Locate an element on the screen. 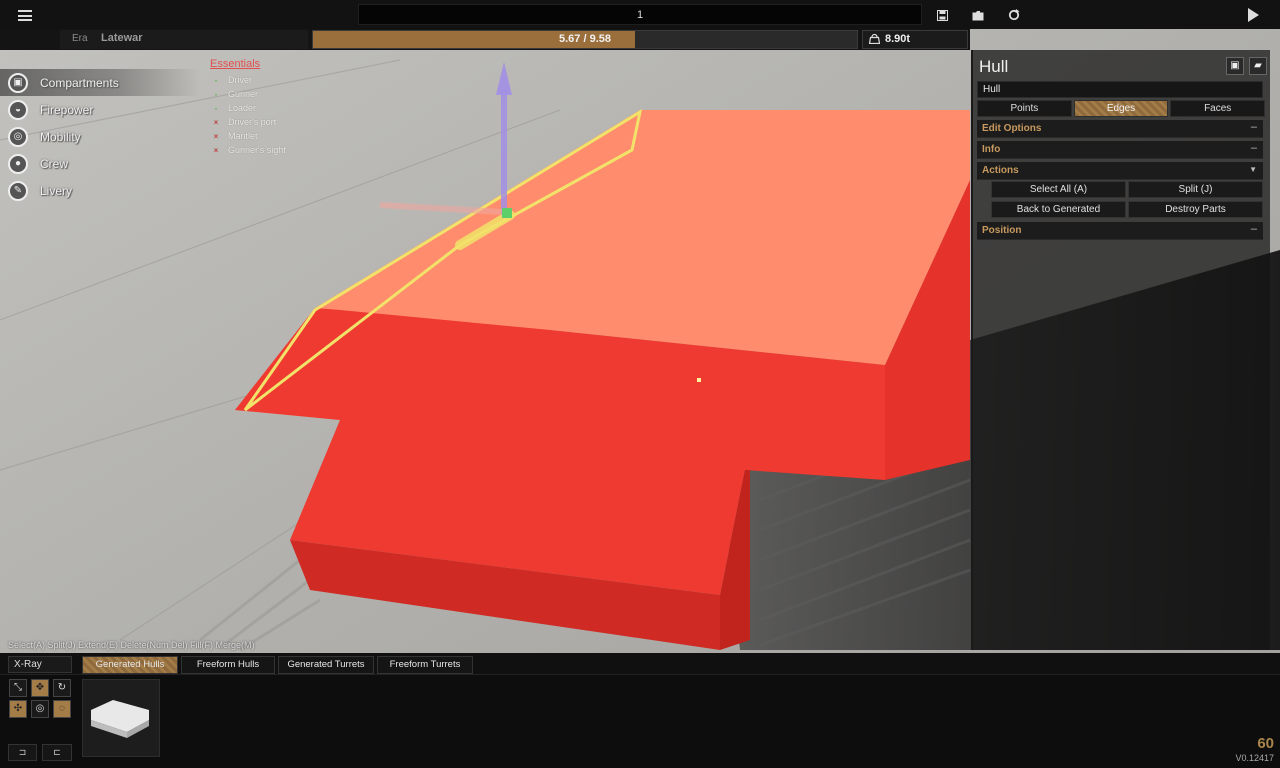  hull-preview-icon is located at coordinates (120, 719).